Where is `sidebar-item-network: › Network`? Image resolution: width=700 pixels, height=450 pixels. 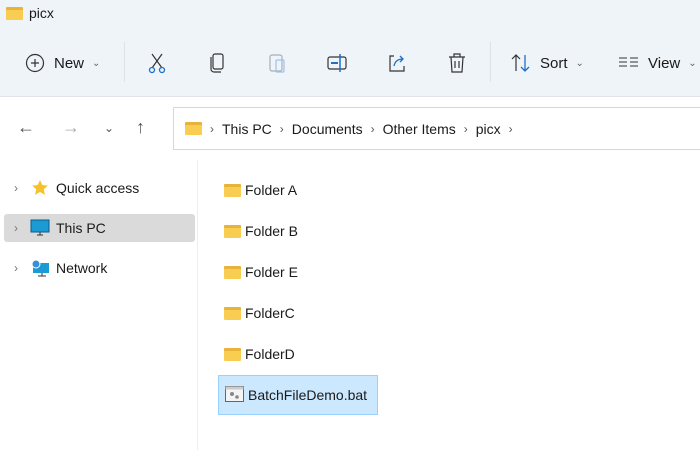 sidebar-item-network: › Network is located at coordinates (99, 268).